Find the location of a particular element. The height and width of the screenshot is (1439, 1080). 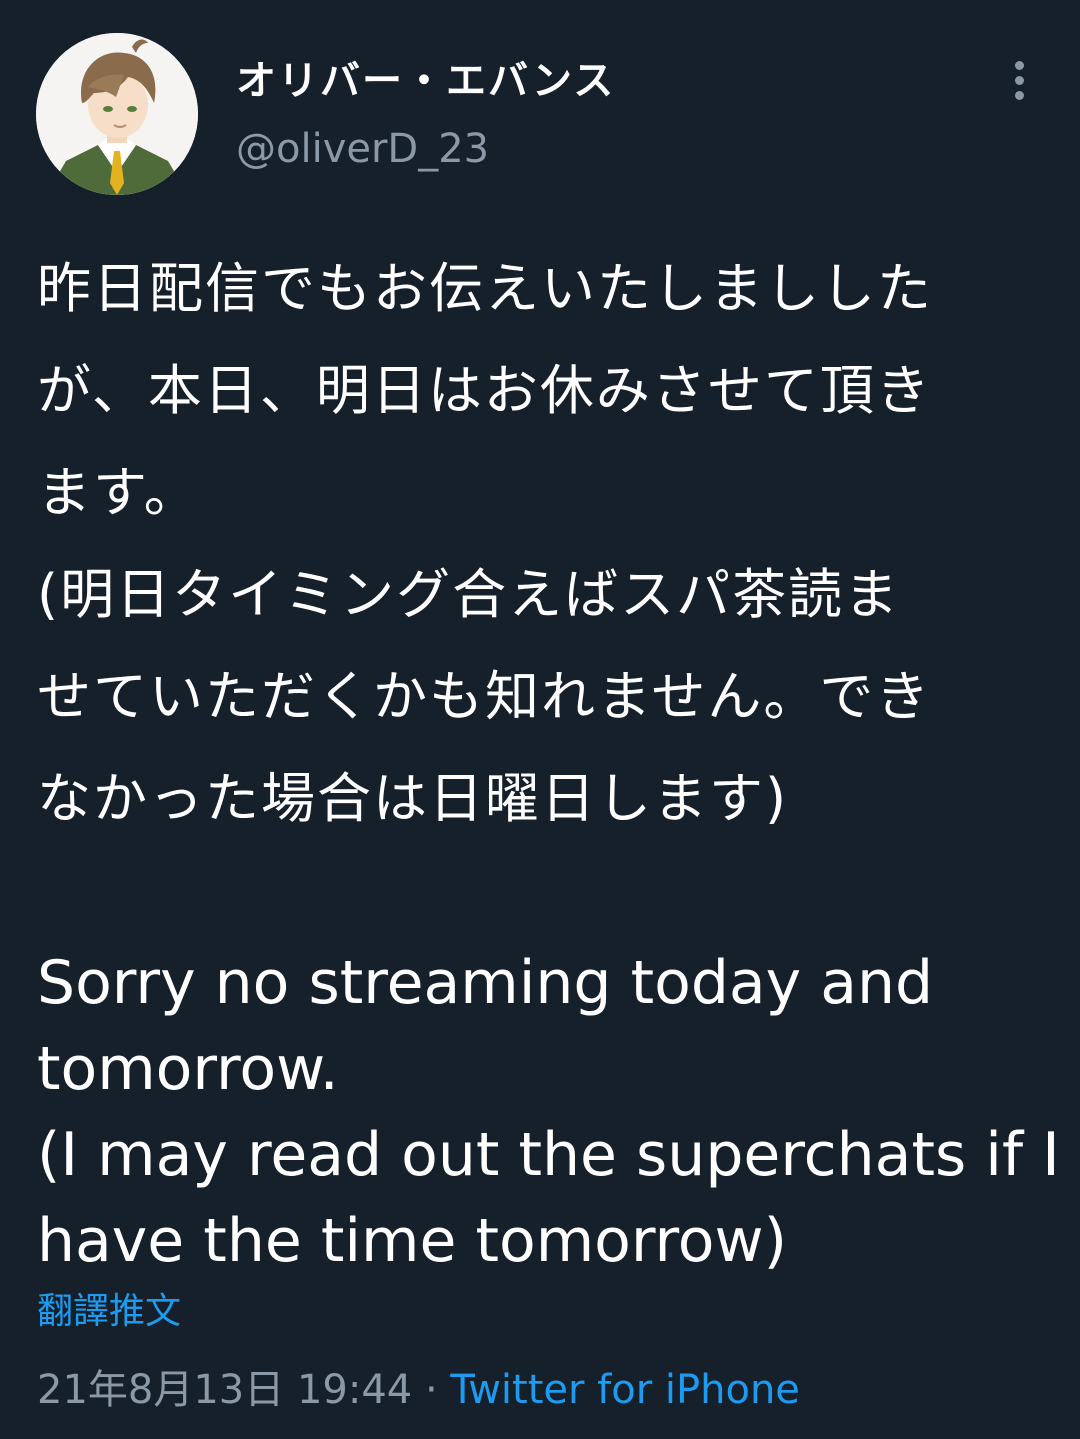

display-name: オリバー・エバンス is located at coordinates (425, 77).